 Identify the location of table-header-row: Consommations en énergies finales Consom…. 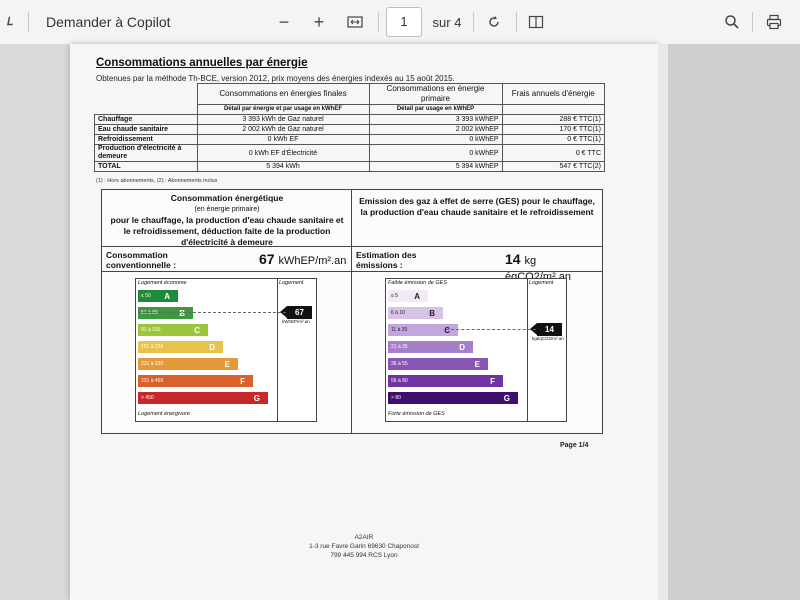
(350, 94).